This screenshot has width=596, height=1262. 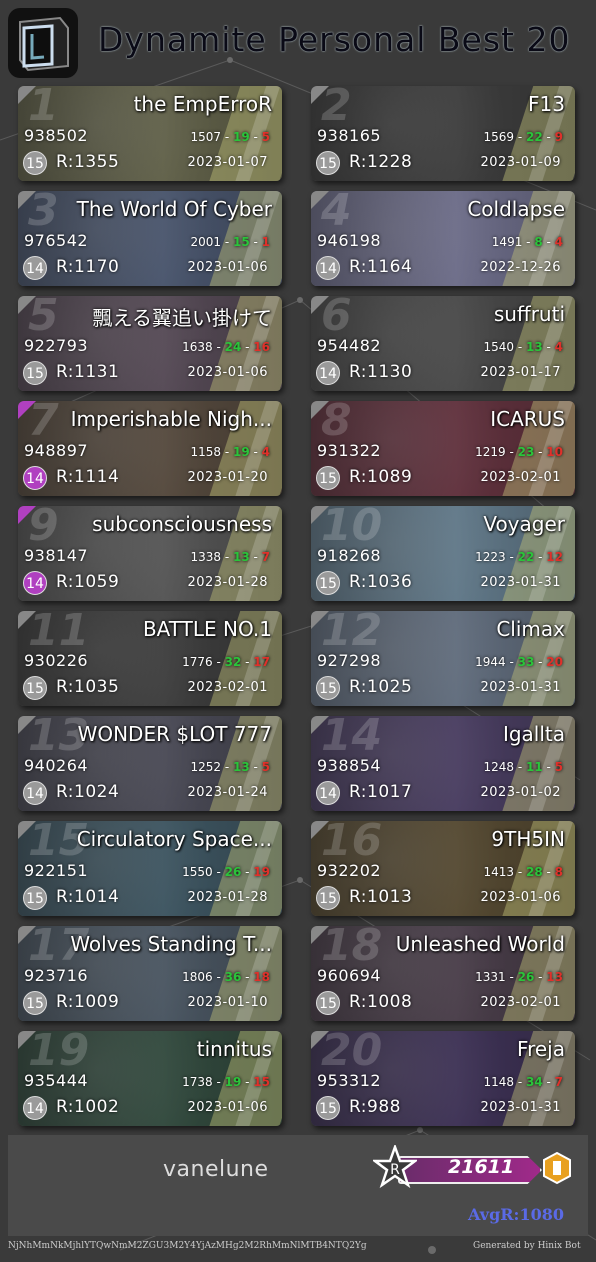 What do you see at coordinates (230, 242) in the screenshot?
I see `judge-counts: 2001 - 15 - 1` at bounding box center [230, 242].